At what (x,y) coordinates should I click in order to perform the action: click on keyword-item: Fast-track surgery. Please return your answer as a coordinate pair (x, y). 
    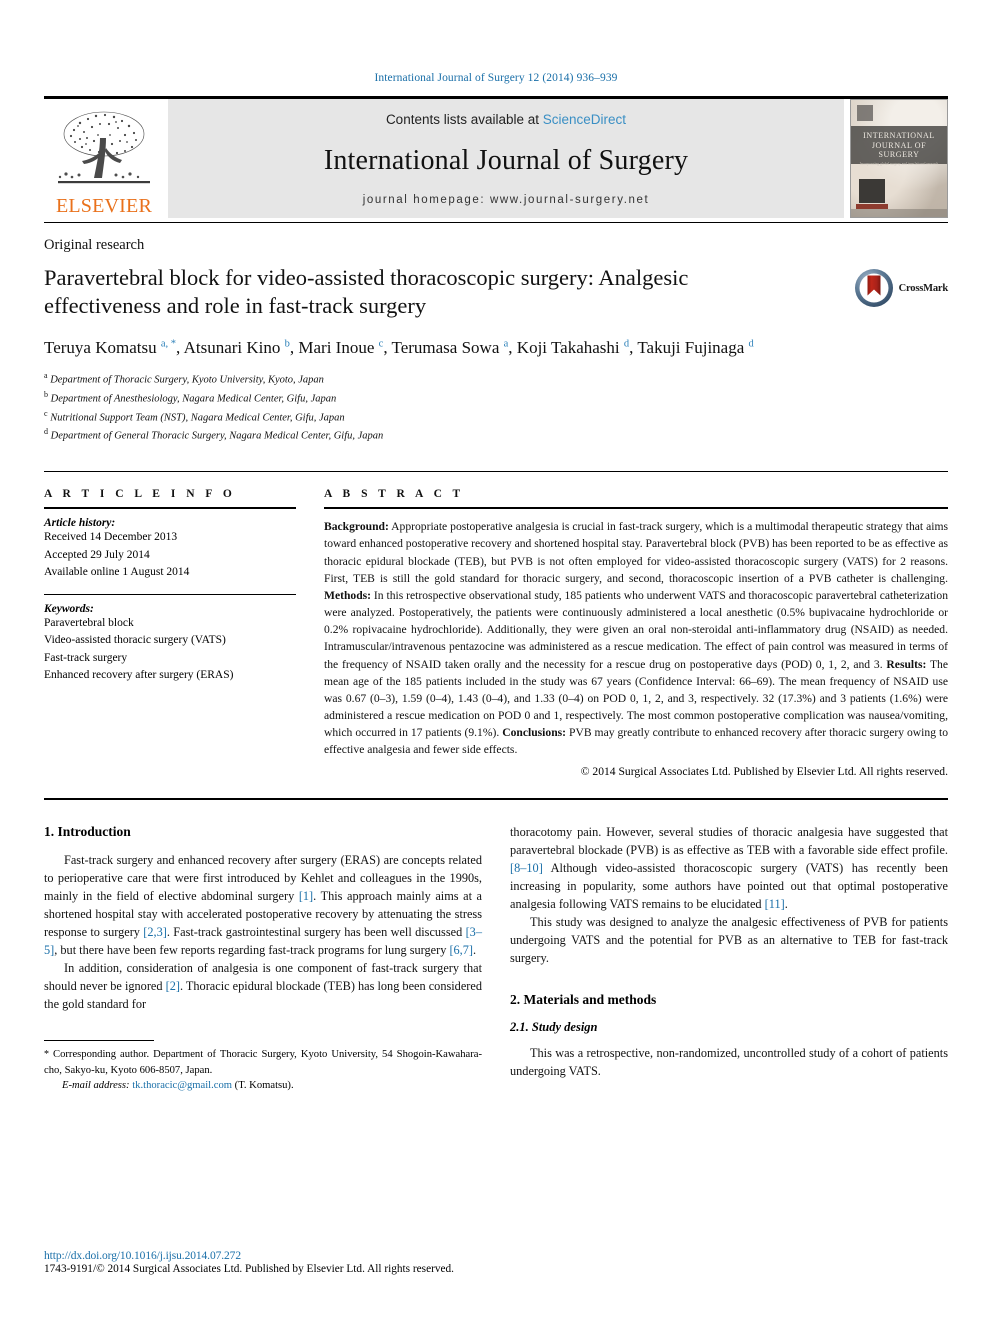
    Looking at the image, I should click on (86, 657).